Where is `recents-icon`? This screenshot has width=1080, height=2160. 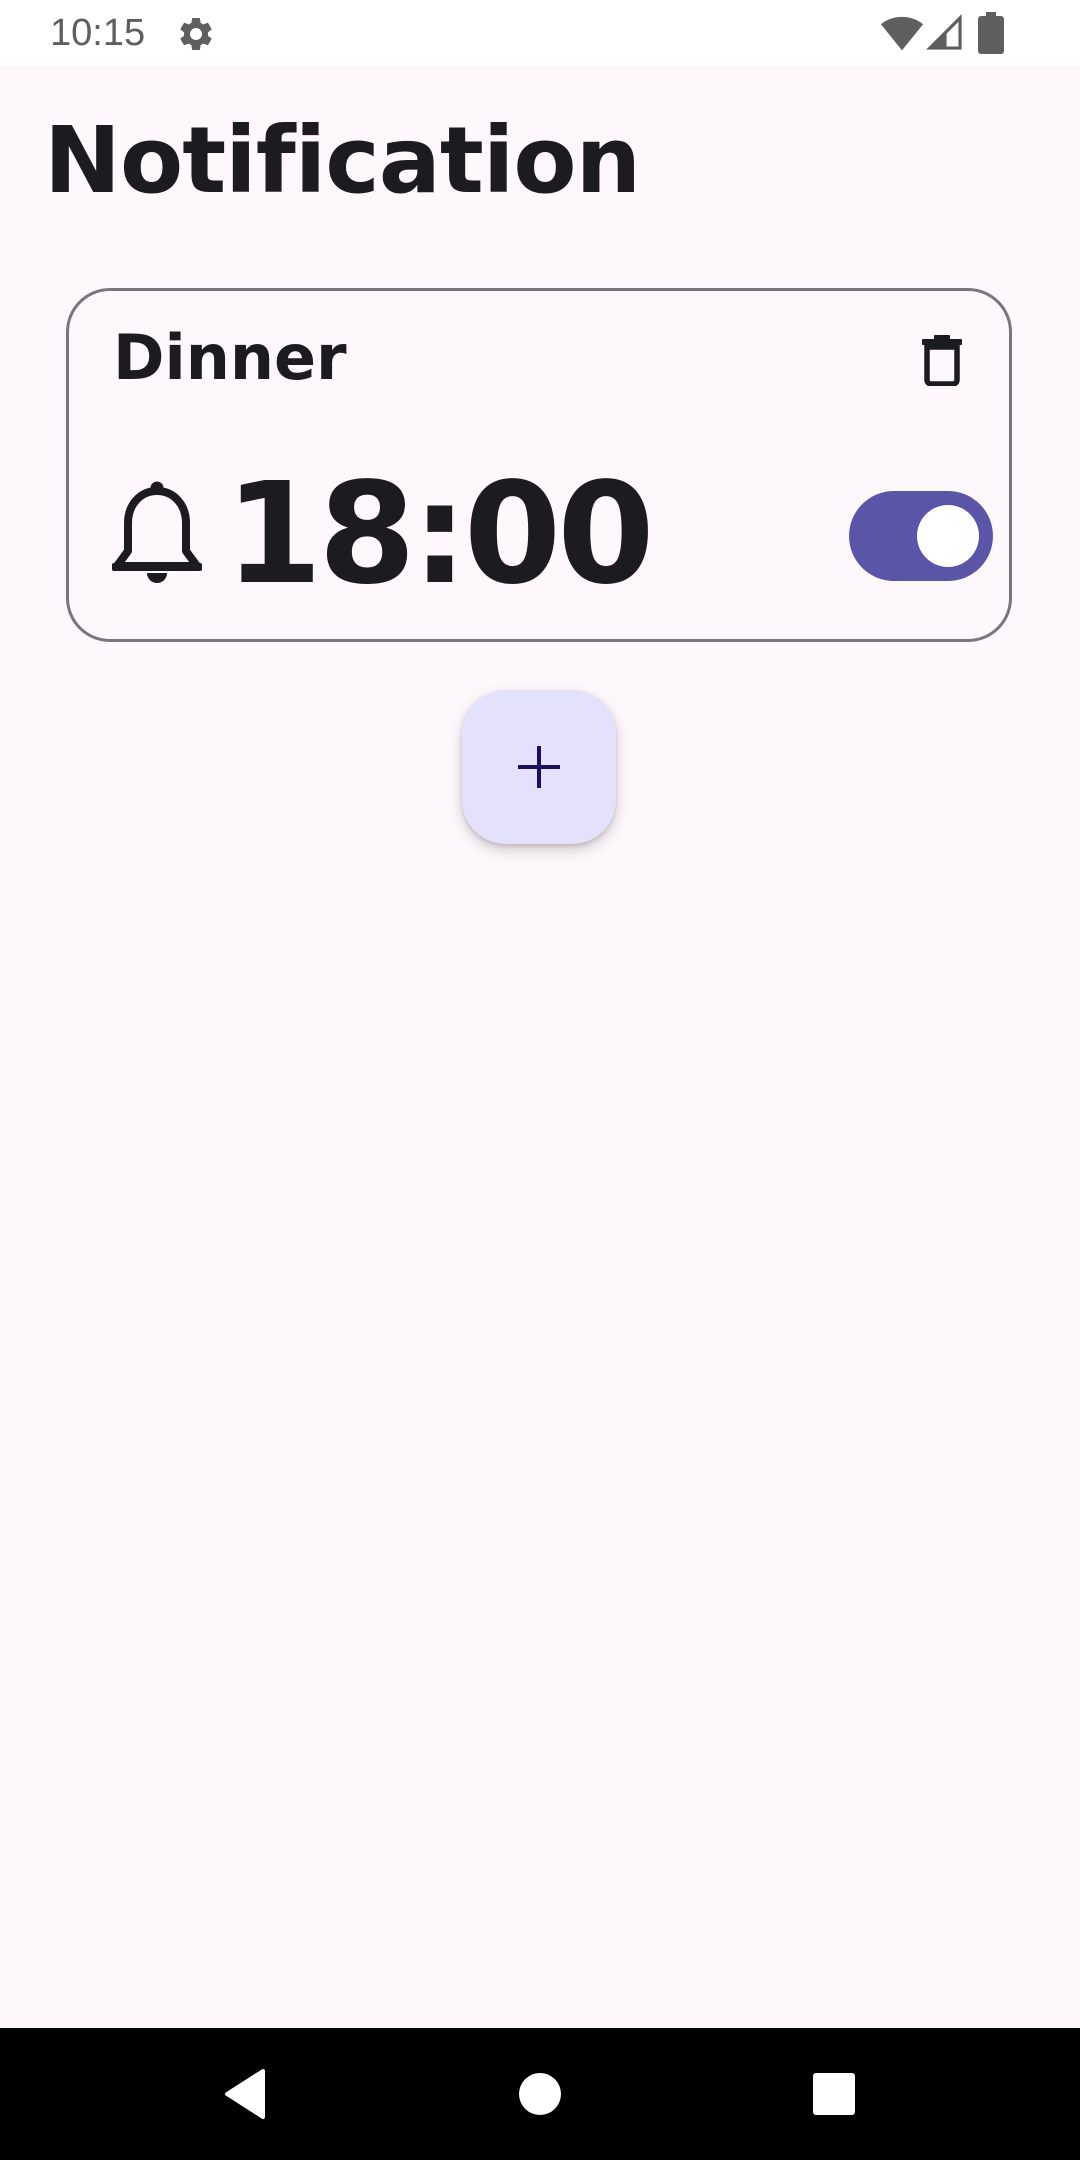
recents-icon is located at coordinates (834, 2094).